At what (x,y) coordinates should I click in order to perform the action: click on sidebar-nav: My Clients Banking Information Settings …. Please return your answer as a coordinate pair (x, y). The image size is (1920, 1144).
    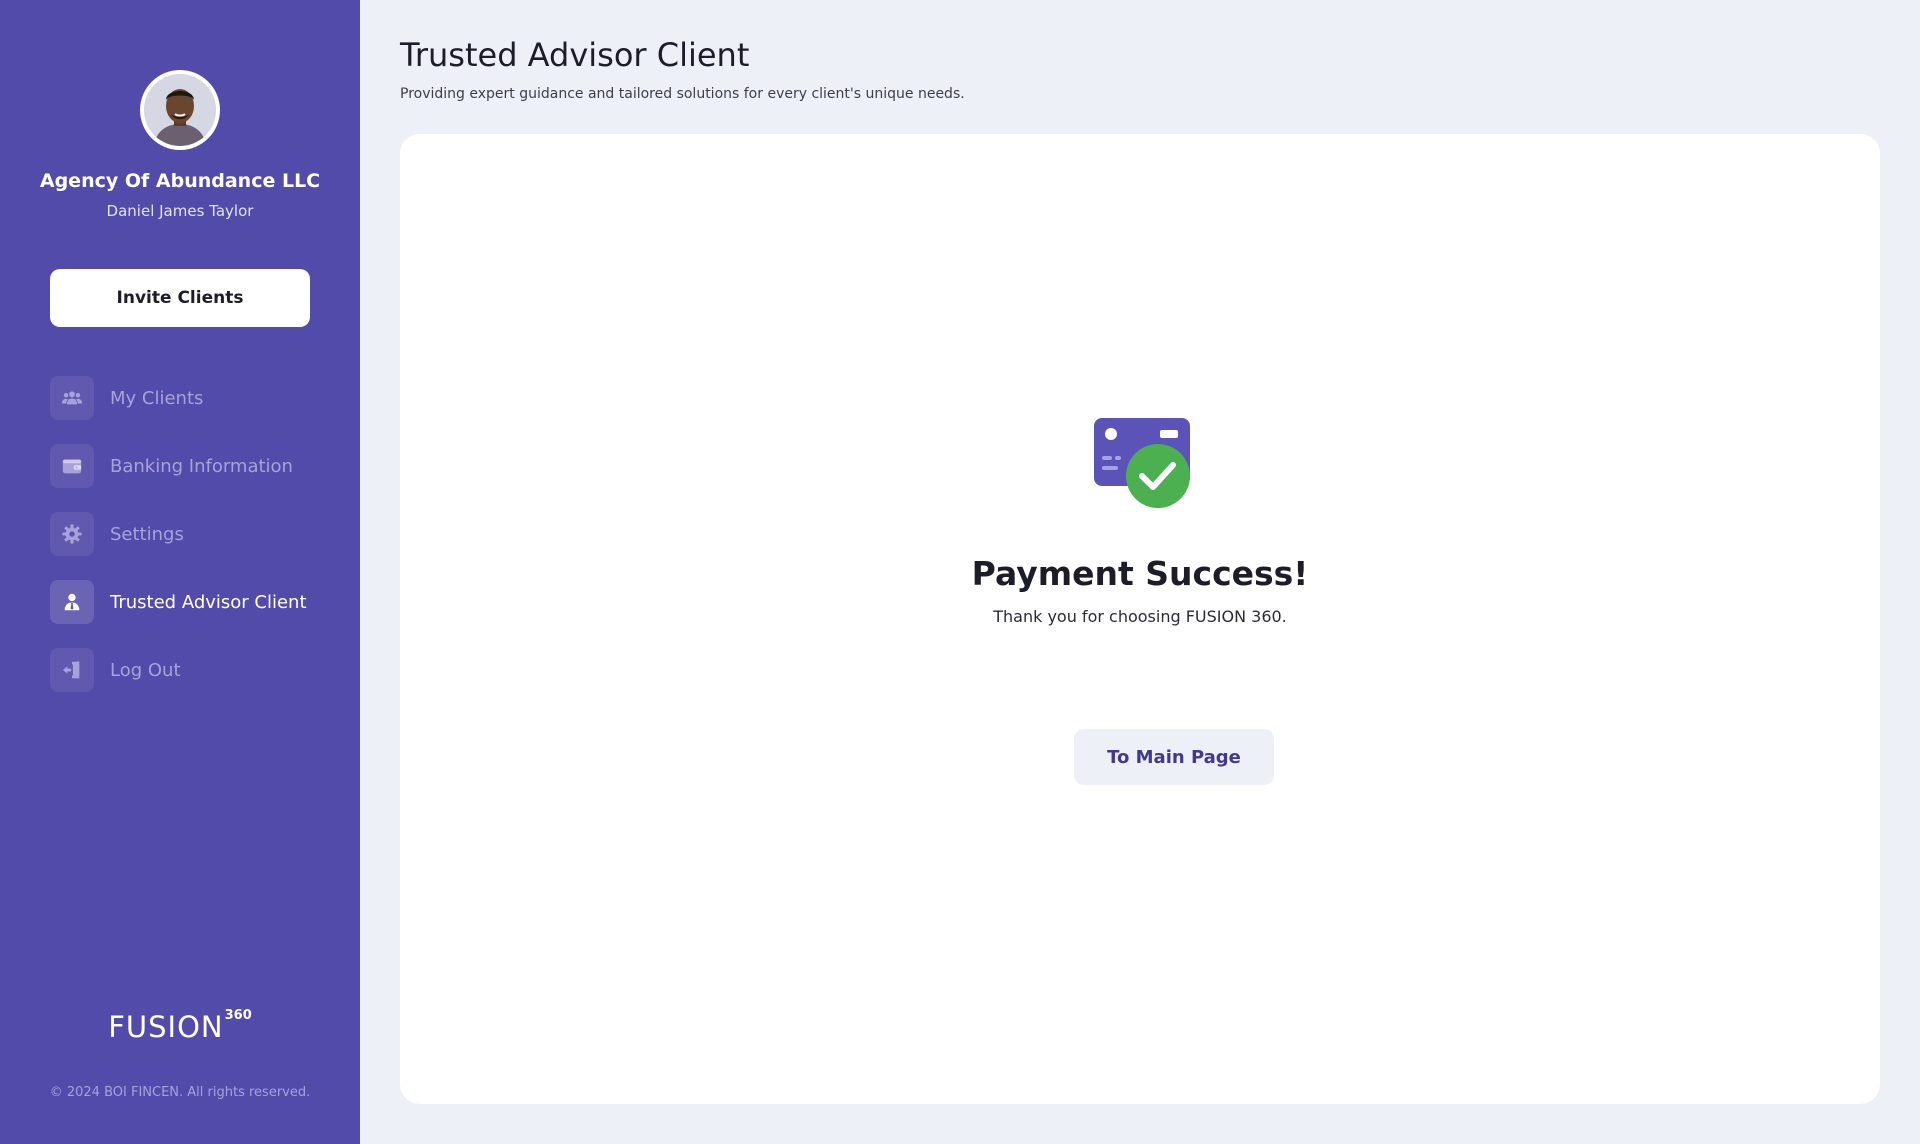
    Looking at the image, I should click on (200, 546).